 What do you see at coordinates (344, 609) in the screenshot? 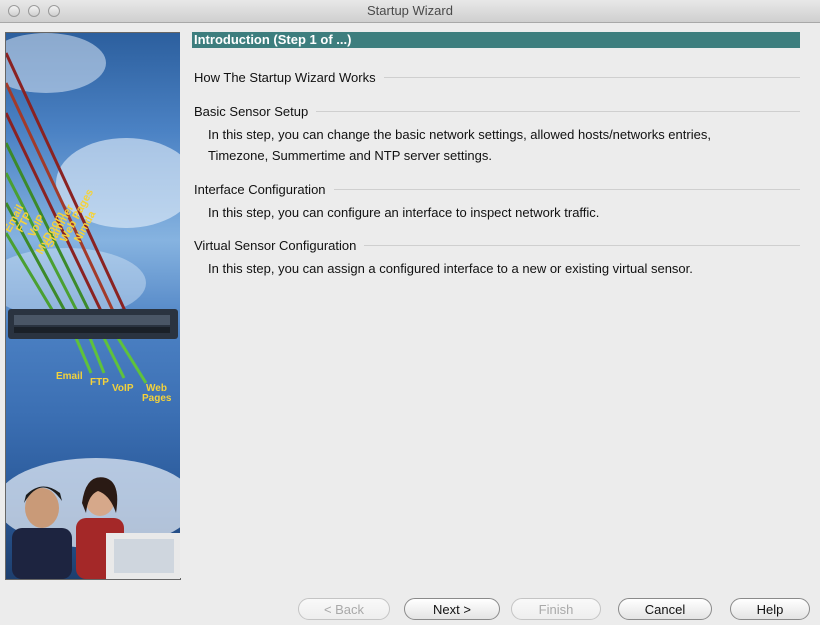
I see `back-button: < Back` at bounding box center [344, 609].